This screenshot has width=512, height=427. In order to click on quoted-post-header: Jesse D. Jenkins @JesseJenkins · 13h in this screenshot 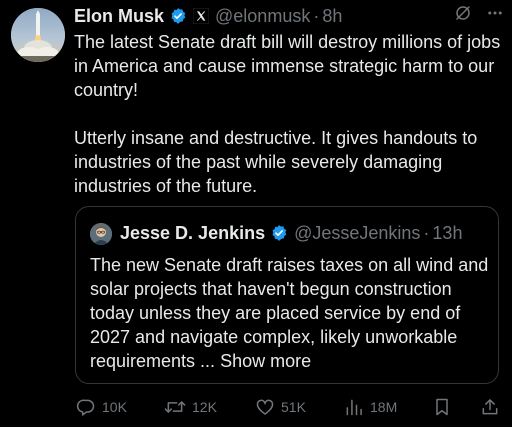, I will do `click(305, 233)`.